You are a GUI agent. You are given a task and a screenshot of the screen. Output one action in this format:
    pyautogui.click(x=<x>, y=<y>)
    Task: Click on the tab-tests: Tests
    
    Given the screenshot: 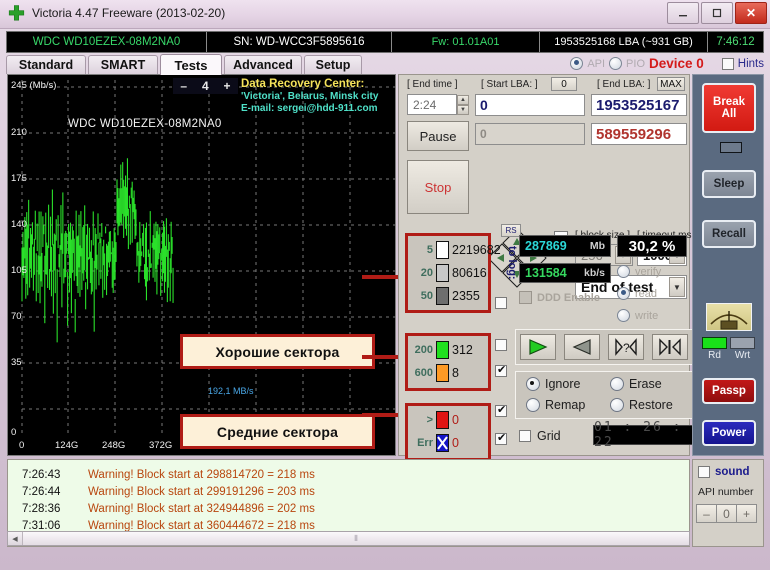 What is the action you would take?
    pyautogui.click(x=191, y=64)
    